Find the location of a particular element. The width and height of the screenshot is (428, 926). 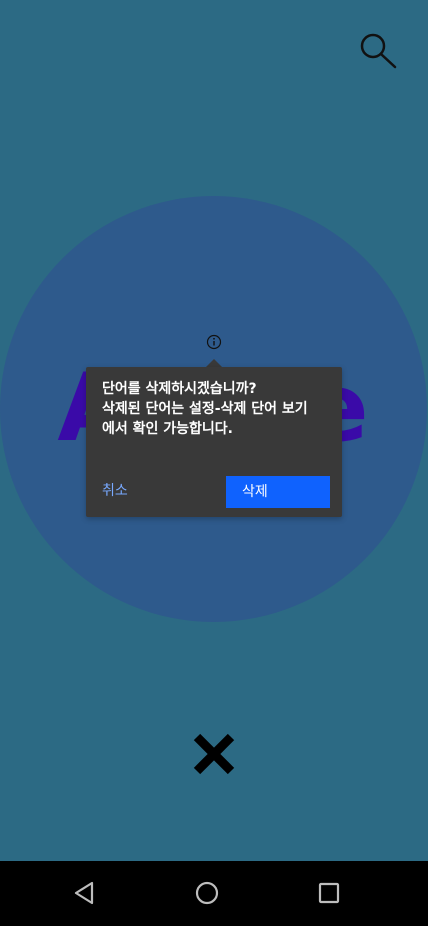

info-icon is located at coordinates (214, 342).